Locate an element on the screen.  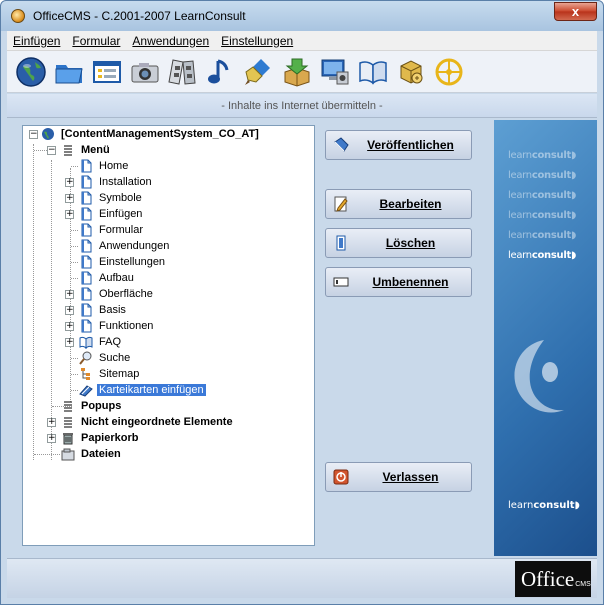
menu-anwendungen: Anwendungen is located at coordinates (170, 41).